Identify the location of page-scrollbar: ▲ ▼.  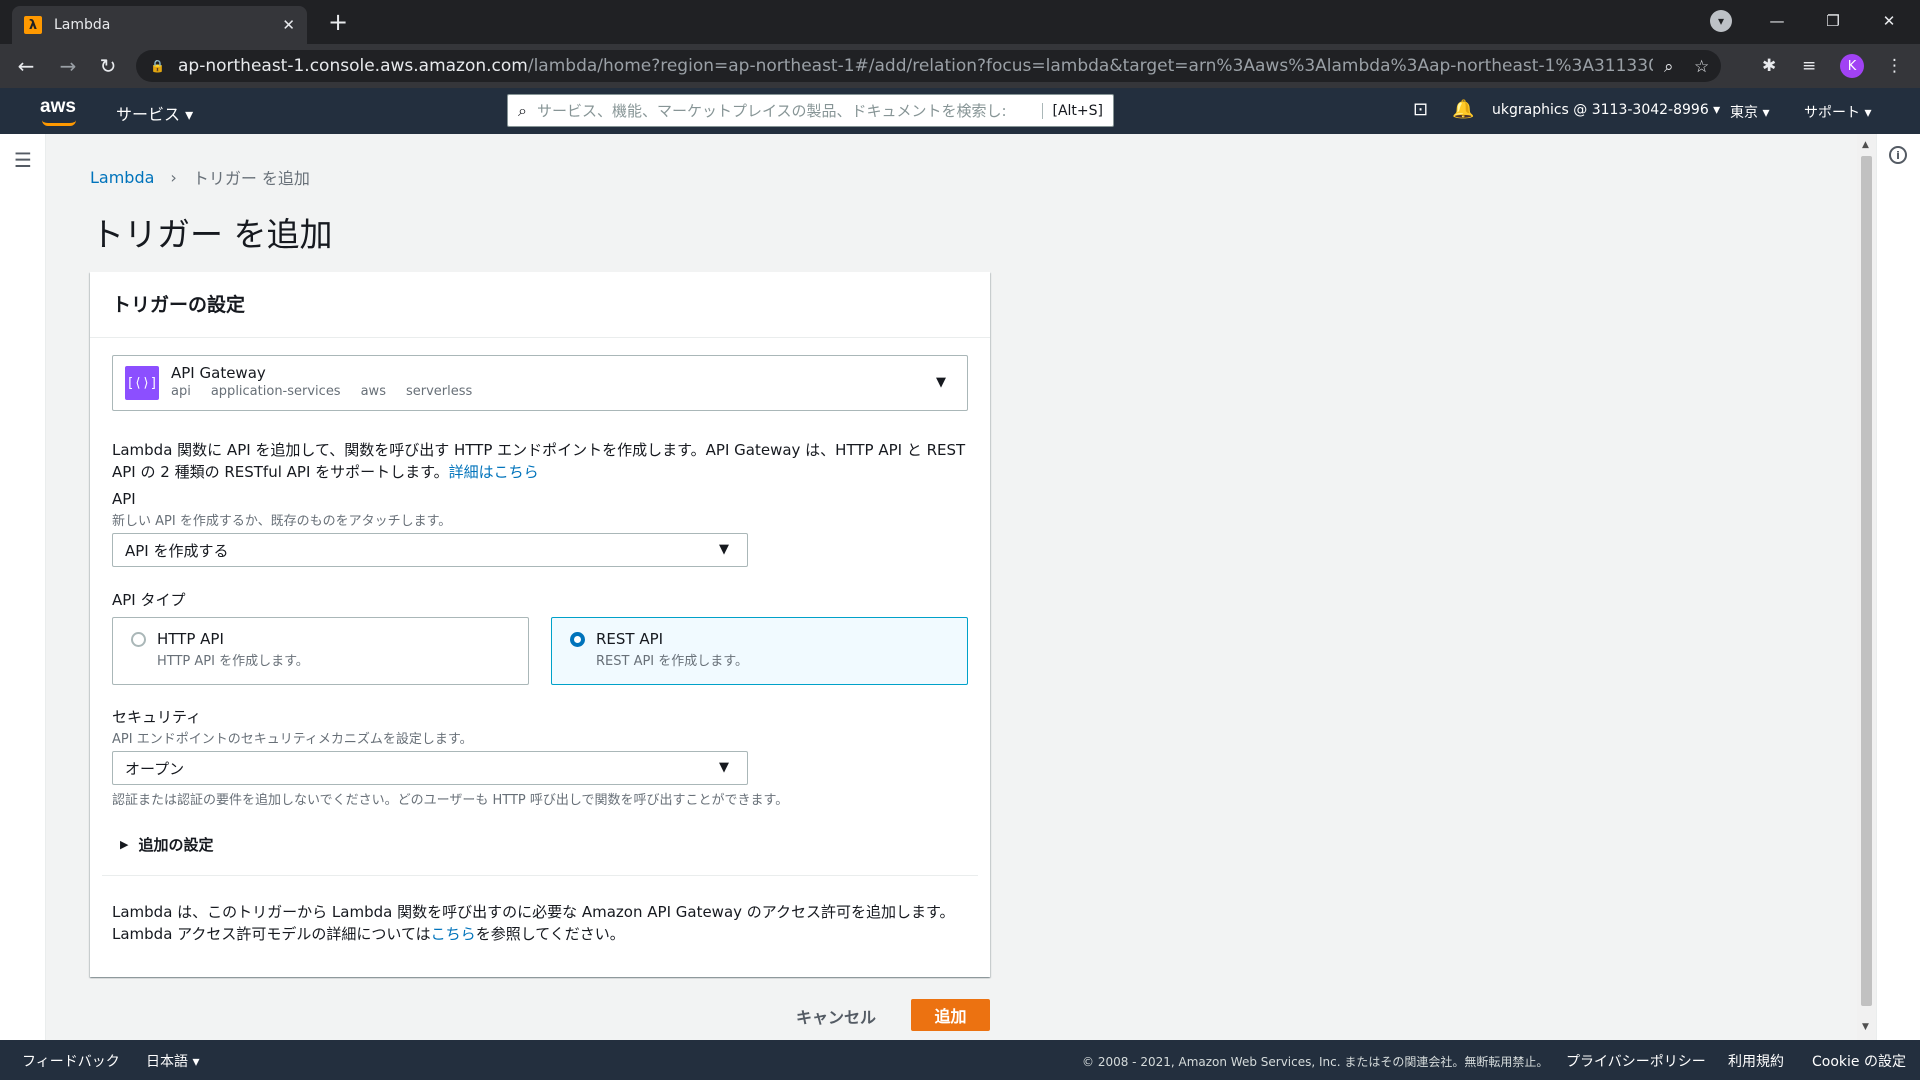
(1866, 587).